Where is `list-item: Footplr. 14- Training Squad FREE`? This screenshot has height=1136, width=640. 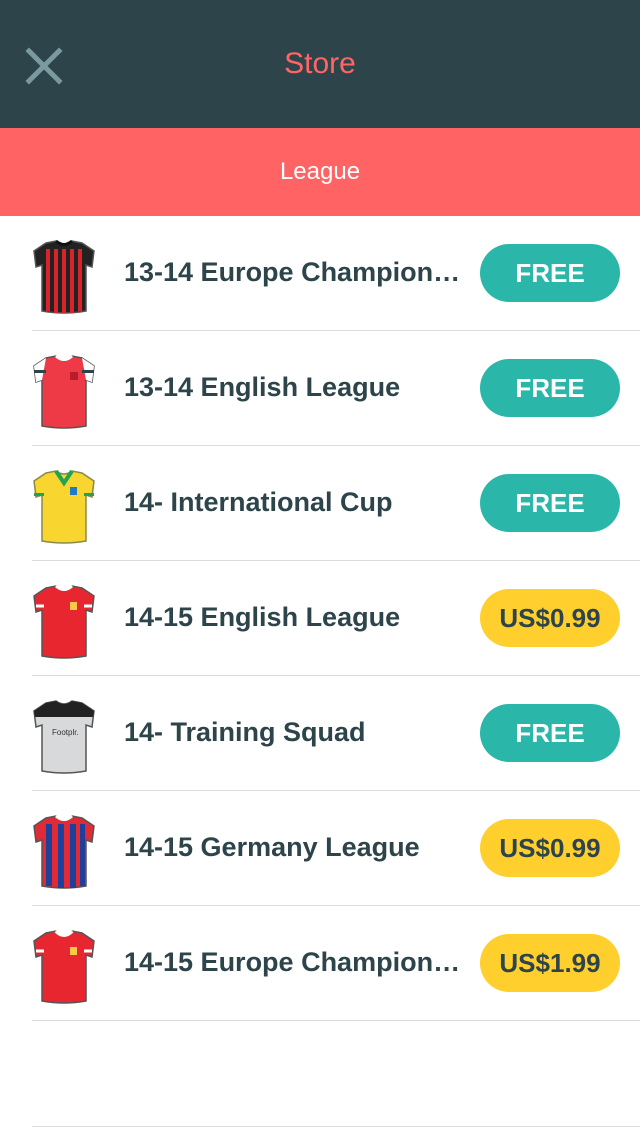
list-item: Footplr. 14- Training Squad FREE is located at coordinates (336, 733).